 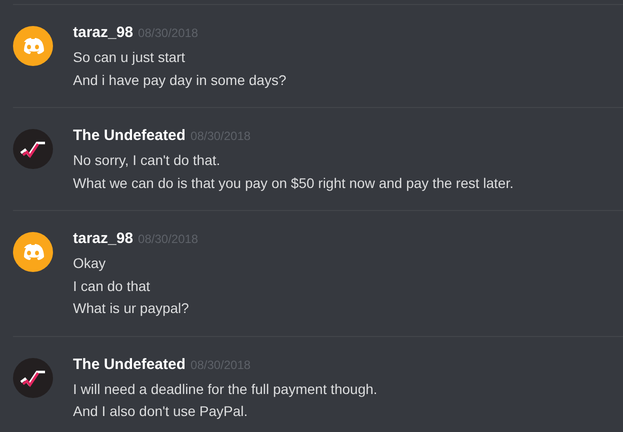 I want to click on message-text: I can do that, so click(x=112, y=286).